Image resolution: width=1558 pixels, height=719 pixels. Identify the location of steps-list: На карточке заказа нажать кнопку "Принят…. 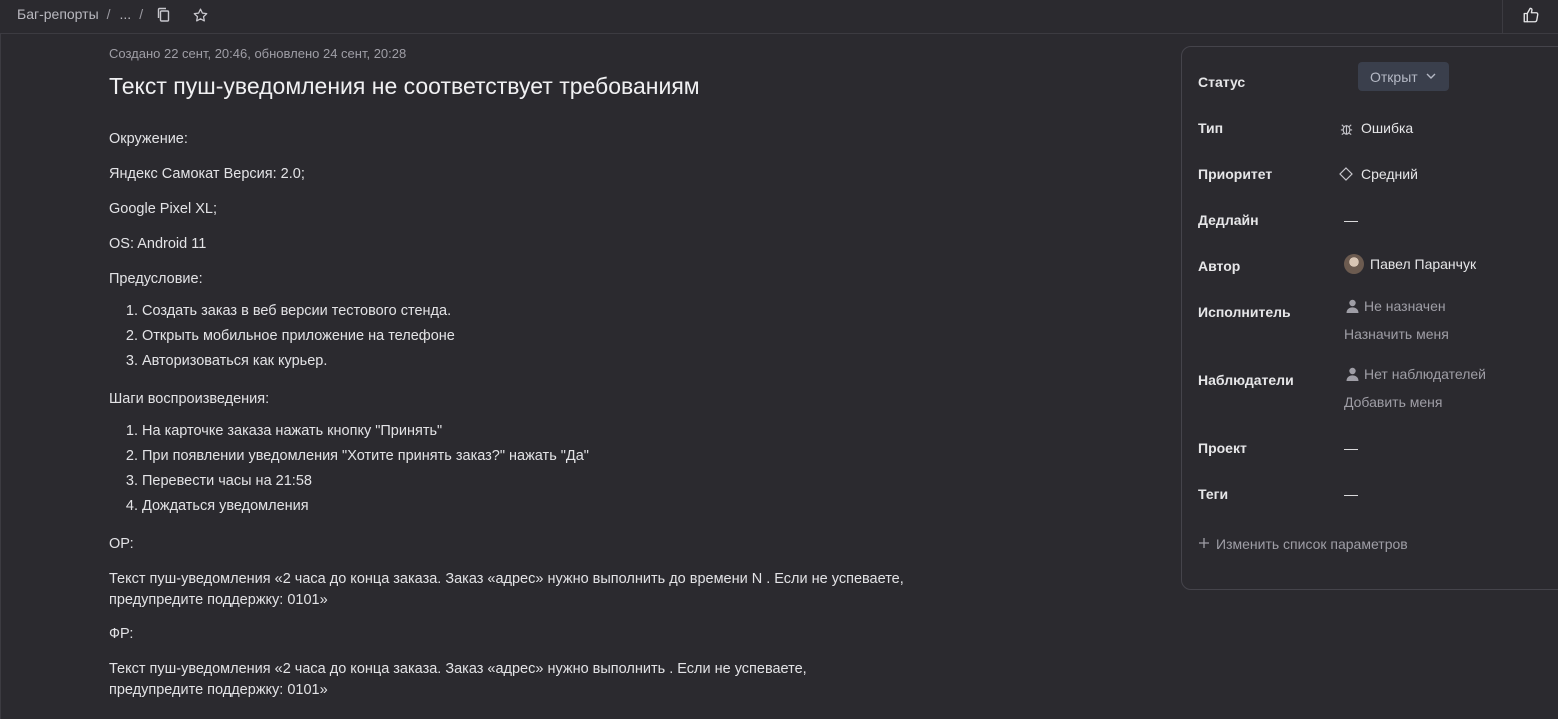
(559, 469).